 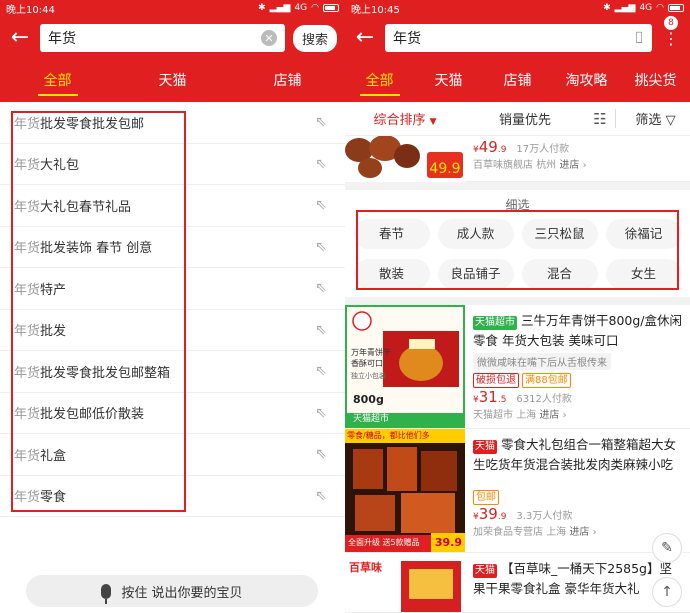 What do you see at coordinates (517, 8) in the screenshot?
I see `status-bar: 晚上10:45 ✱ ▂▄▆ 4G ◠` at bounding box center [517, 8].